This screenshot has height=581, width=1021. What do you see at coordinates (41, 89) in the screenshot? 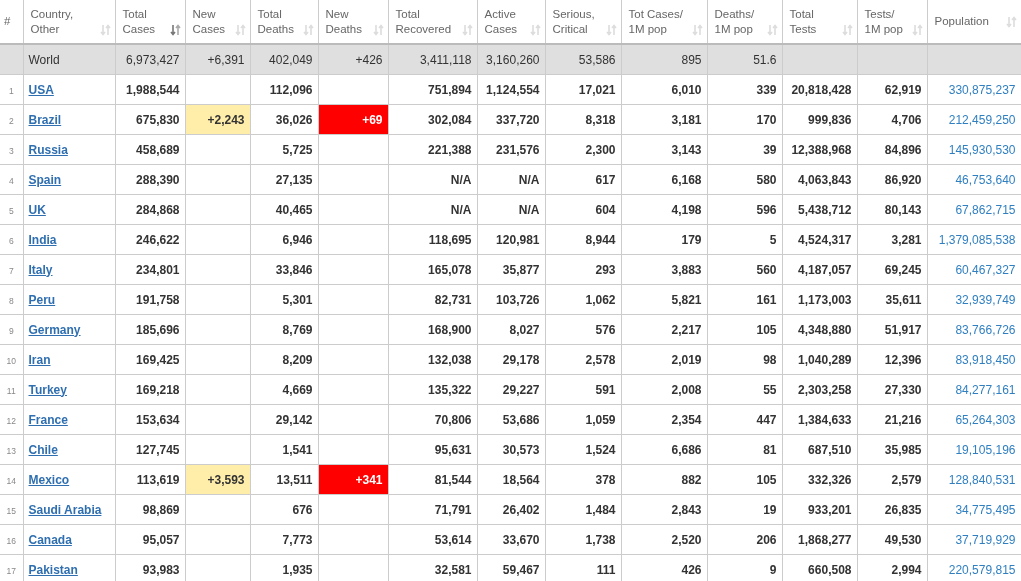
I see `country-link: USA` at bounding box center [41, 89].